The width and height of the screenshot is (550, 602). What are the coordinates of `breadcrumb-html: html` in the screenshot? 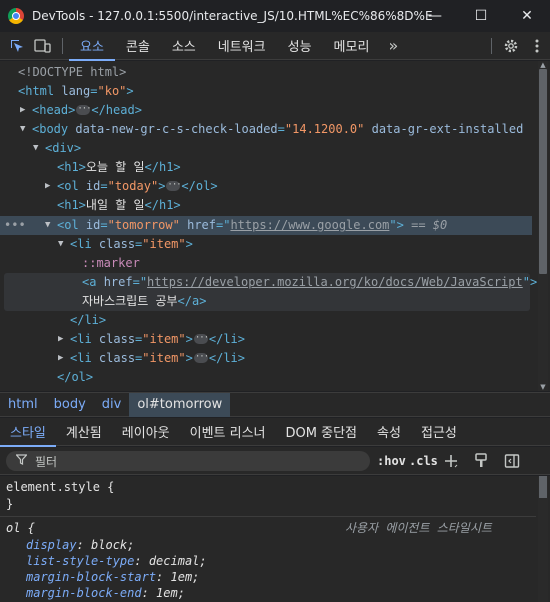 It's located at (23, 405).